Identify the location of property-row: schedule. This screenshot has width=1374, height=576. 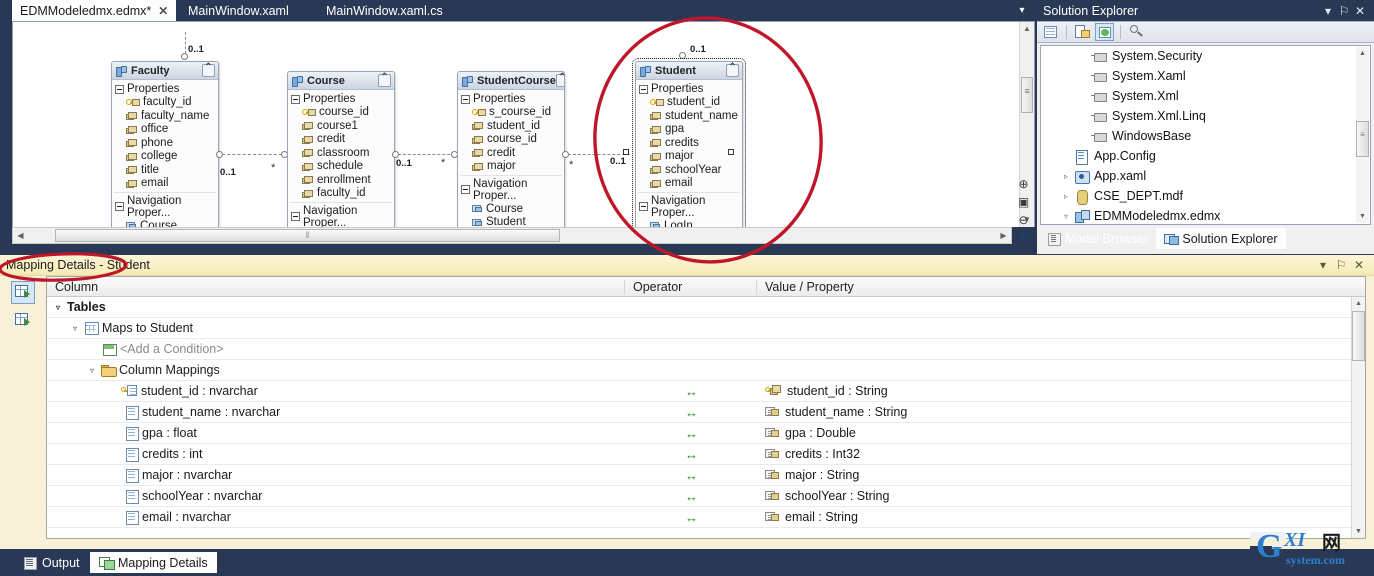
(341, 167).